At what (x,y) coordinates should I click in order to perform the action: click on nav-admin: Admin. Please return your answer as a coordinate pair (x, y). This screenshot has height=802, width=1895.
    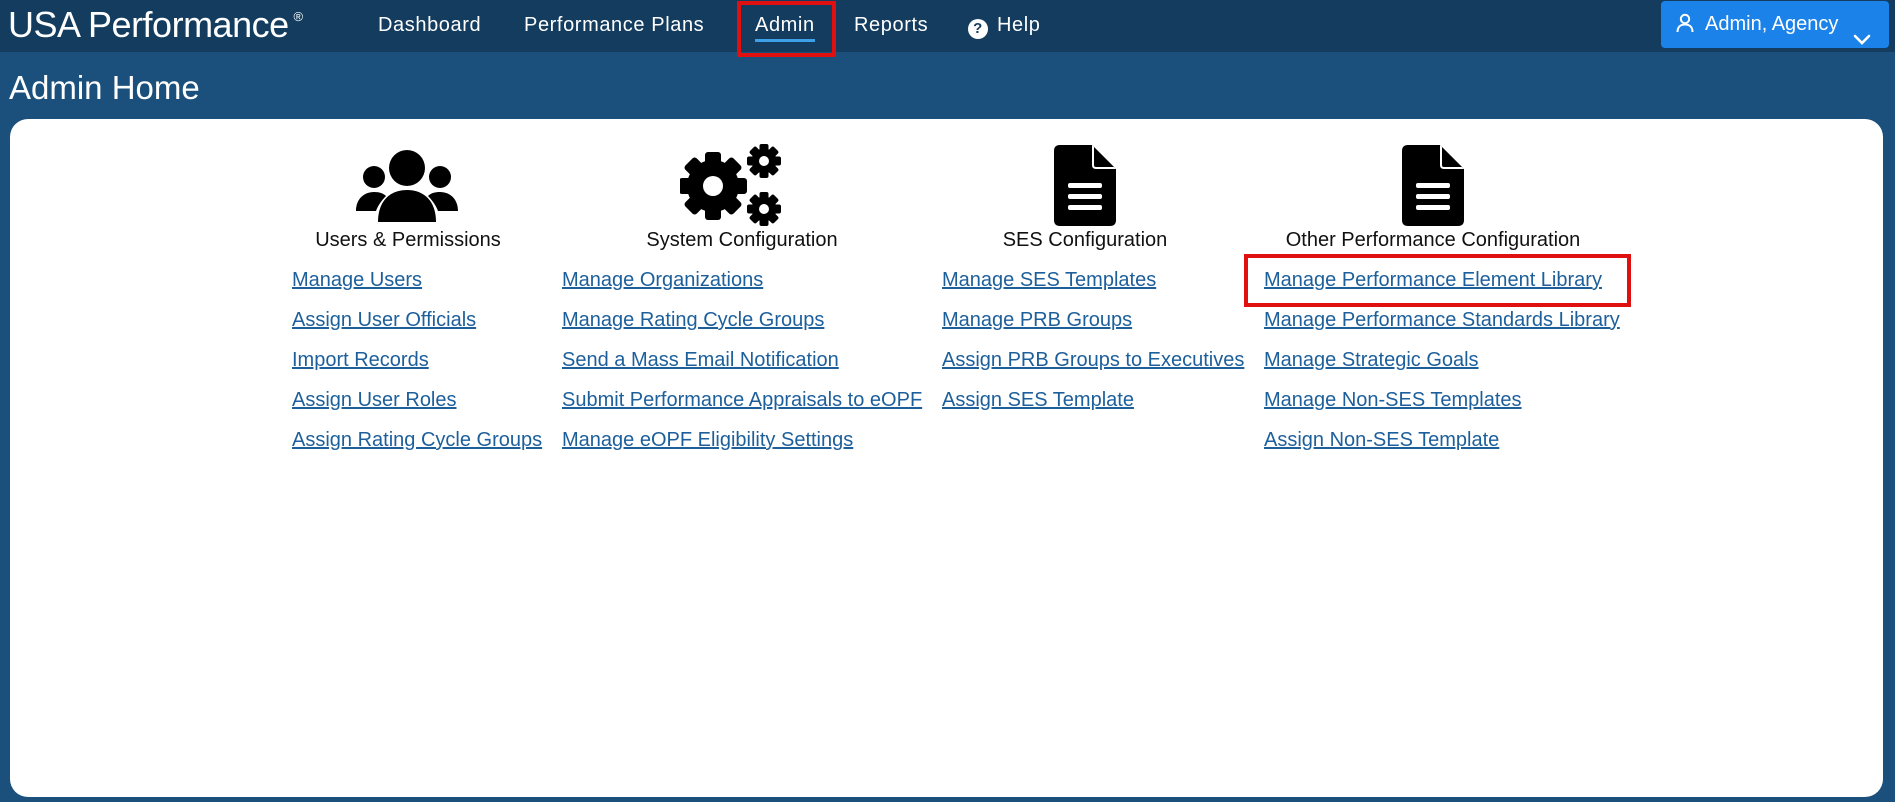
    Looking at the image, I should click on (785, 26).